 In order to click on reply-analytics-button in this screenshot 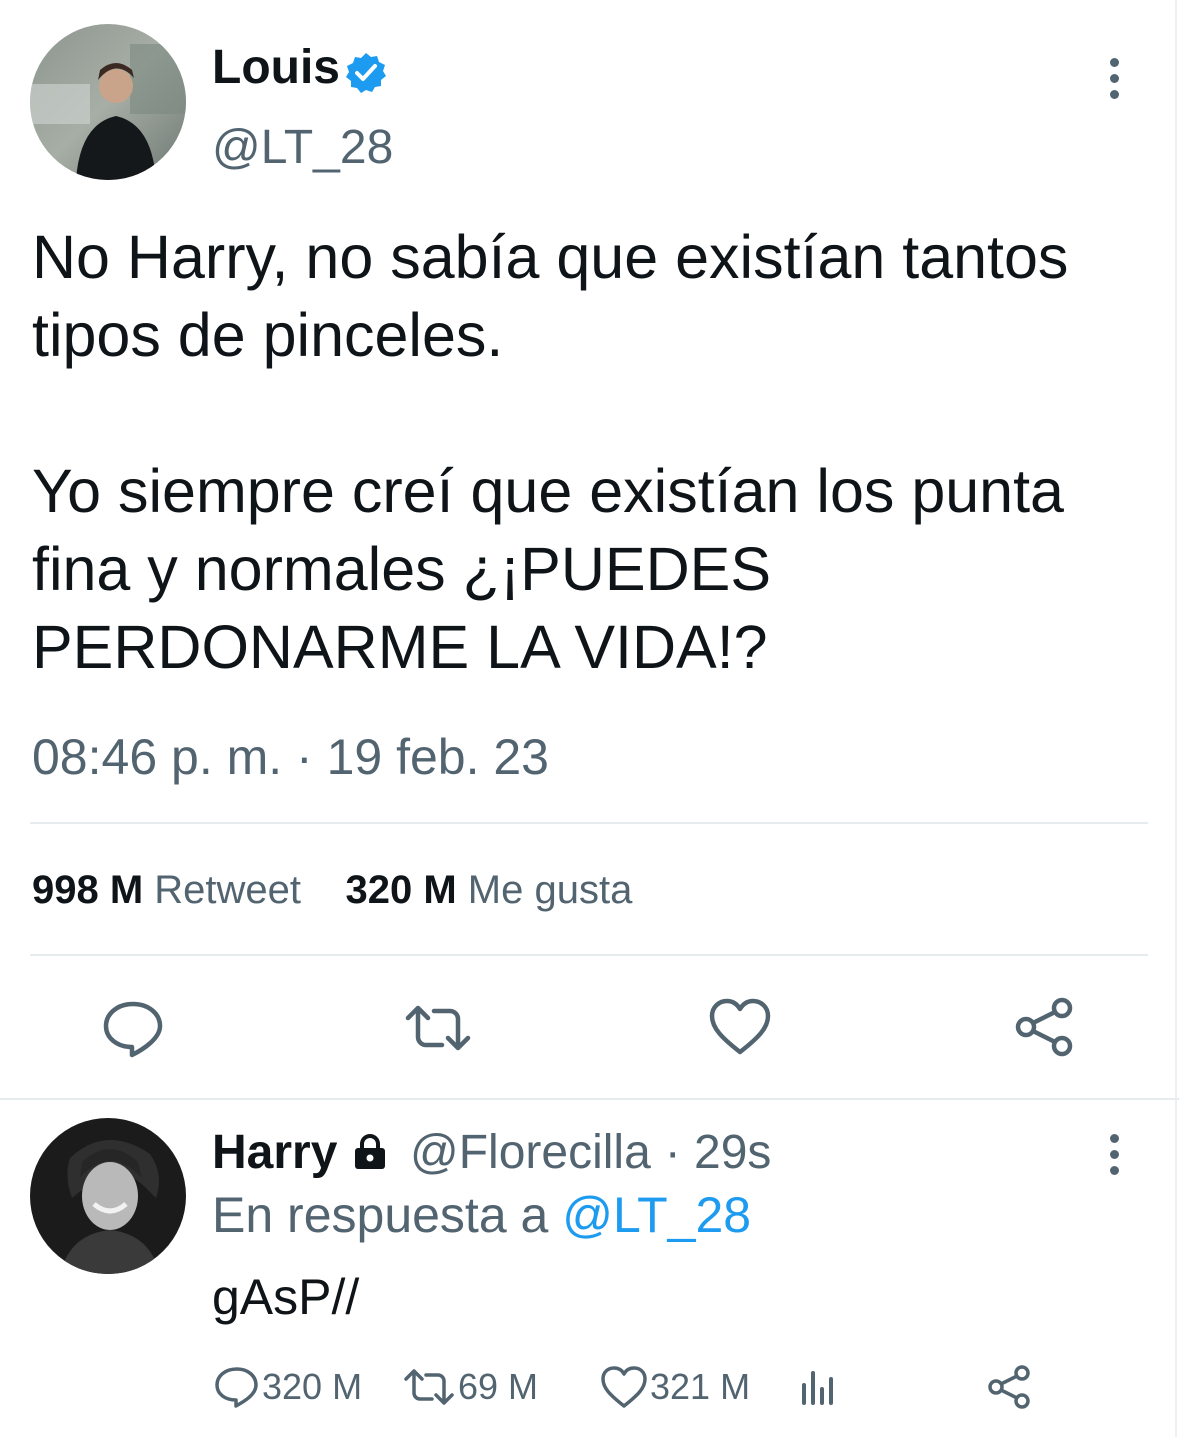, I will do `click(819, 1387)`.